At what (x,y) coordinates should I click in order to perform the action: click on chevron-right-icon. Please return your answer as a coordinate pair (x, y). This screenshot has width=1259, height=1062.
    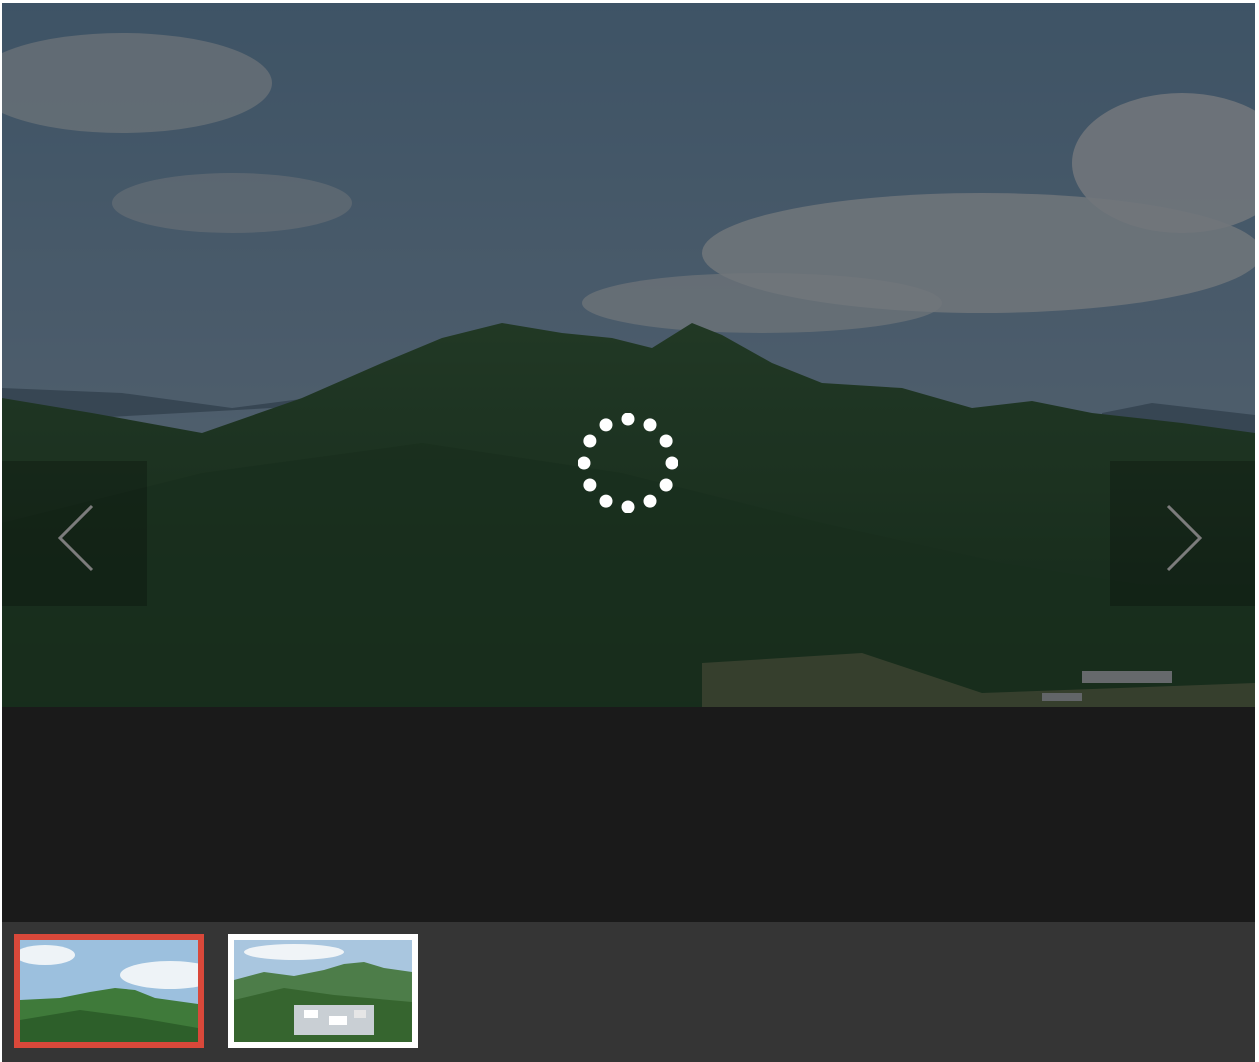
    Looking at the image, I should click on (1184, 538).